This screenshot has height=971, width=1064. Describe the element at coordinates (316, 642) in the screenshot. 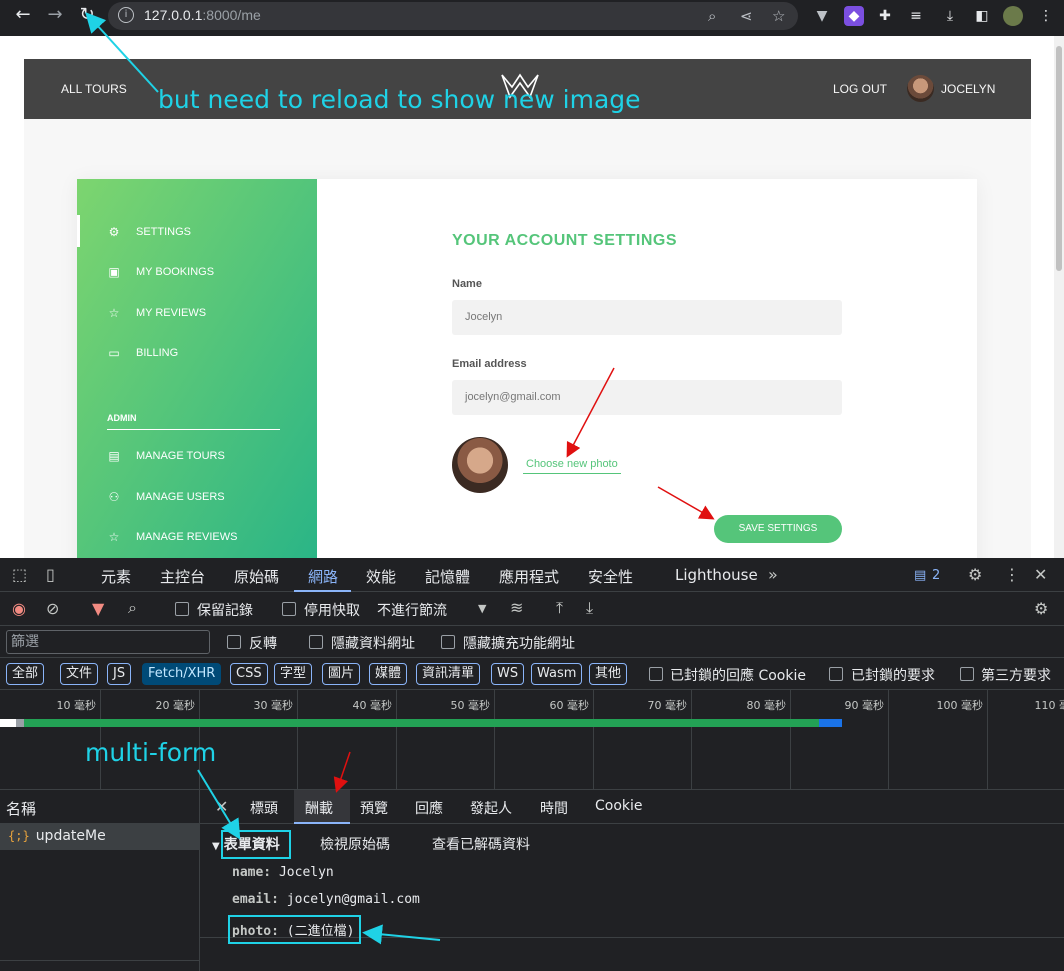

I see `hide-data-urls-checkbox` at that location.